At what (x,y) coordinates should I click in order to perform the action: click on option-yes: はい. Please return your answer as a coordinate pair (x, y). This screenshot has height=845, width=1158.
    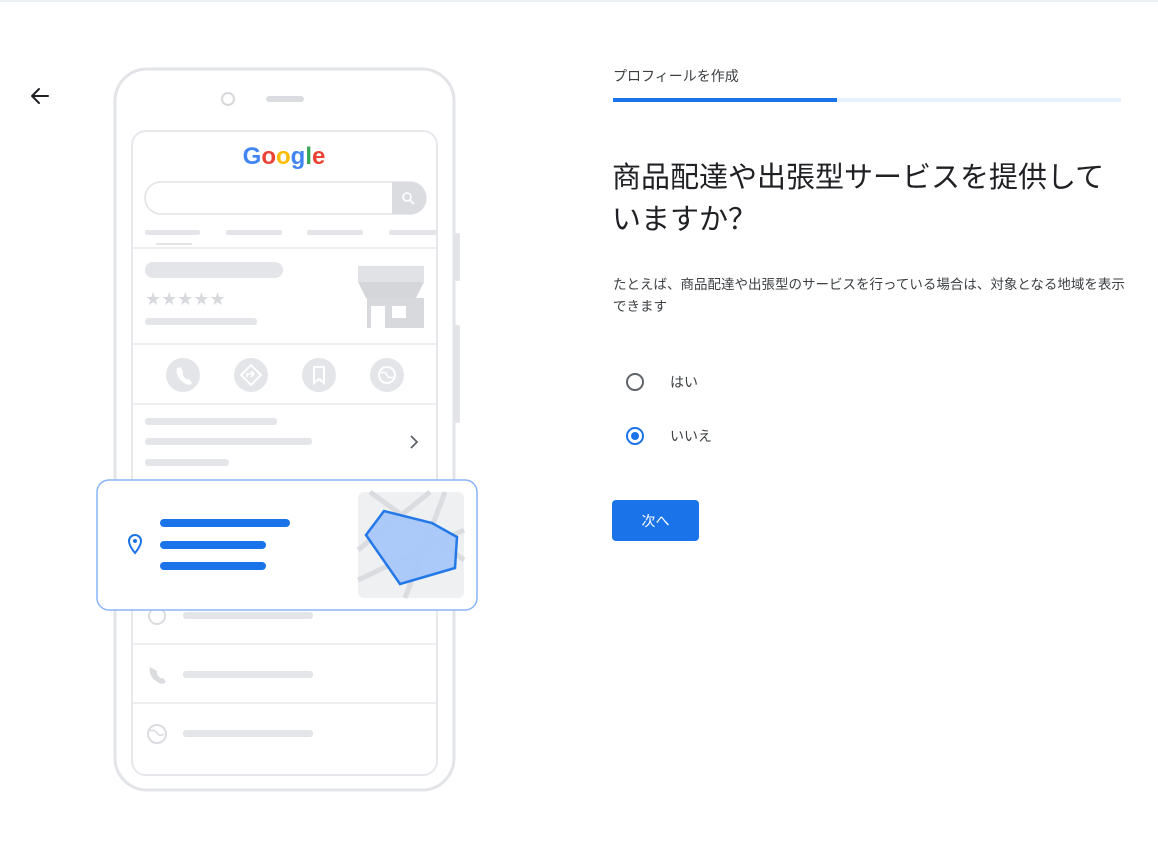
    Looking at the image, I should click on (662, 382).